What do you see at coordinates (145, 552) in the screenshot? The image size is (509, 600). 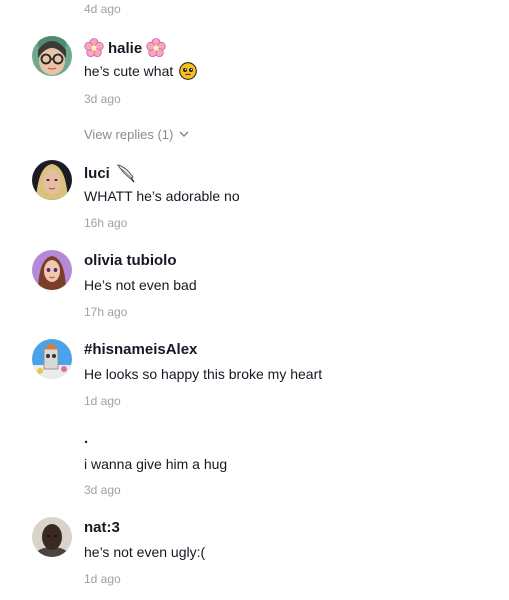 I see `comment-text: he’s not even ugly:(` at bounding box center [145, 552].